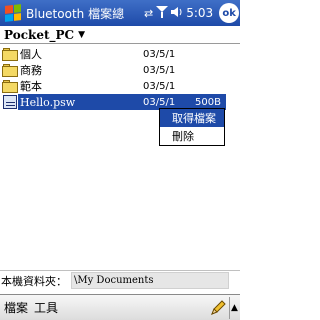 The image size is (320, 320). I want to click on local-folder-path: \My Documents, so click(150, 280).